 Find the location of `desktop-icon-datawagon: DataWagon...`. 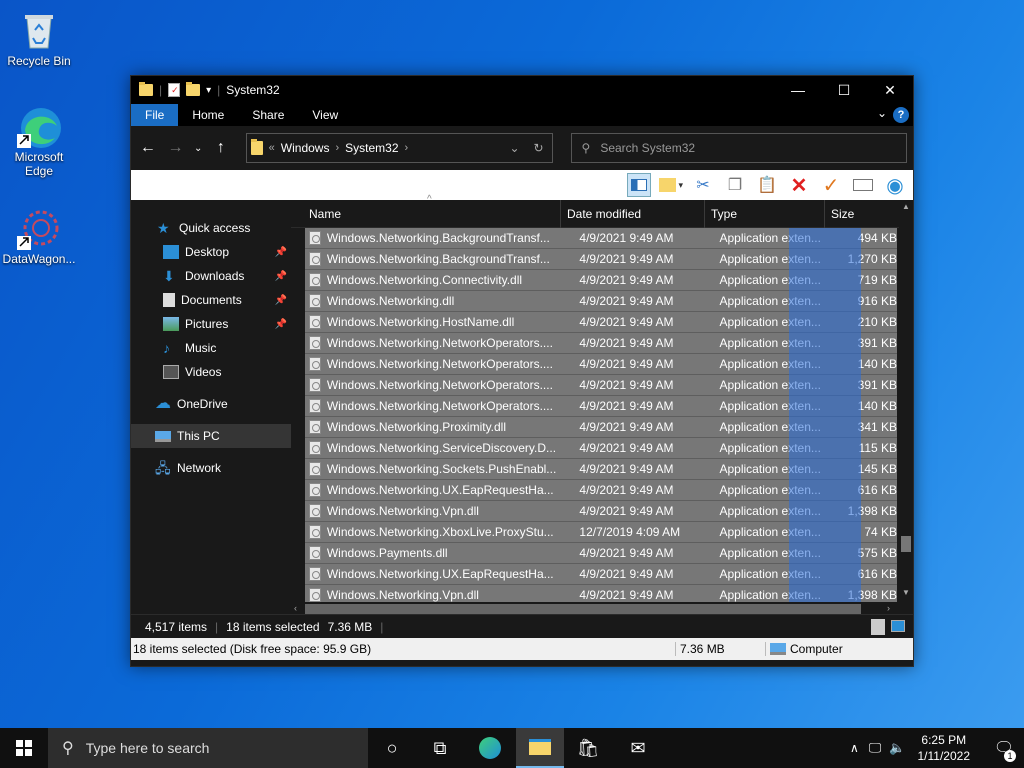

desktop-icon-datawagon: DataWagon... is located at coordinates (39, 236).